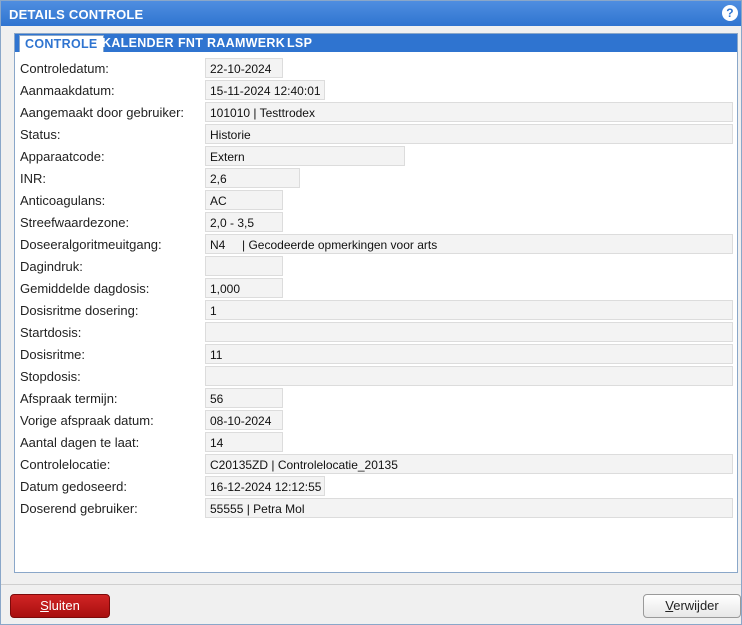  I want to click on field-row-doserend-gebruiker: Doserend gebruiker: 55555 | Petra Mol, so click(376, 508).